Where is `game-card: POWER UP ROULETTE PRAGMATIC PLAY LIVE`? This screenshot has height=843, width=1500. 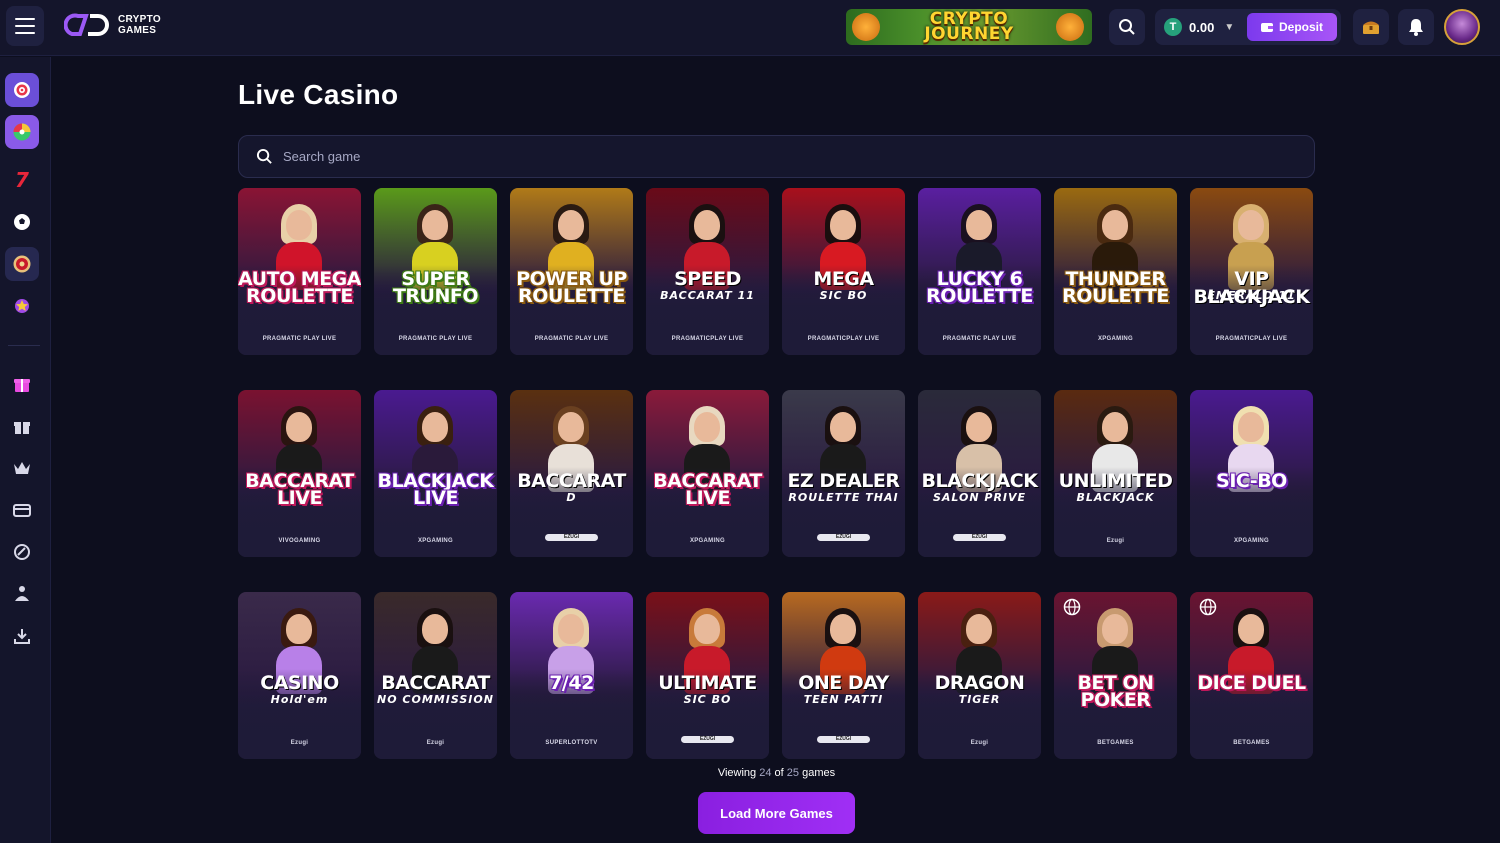
game-card: POWER UP ROULETTE PRAGMATIC PLAY LIVE is located at coordinates (571, 271).